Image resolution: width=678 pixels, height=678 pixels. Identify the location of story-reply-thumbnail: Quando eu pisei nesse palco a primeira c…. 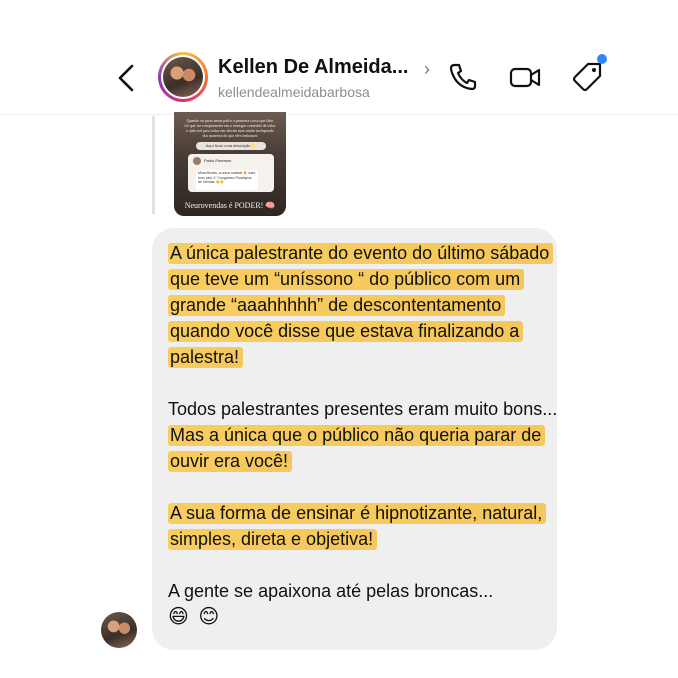
(230, 164).